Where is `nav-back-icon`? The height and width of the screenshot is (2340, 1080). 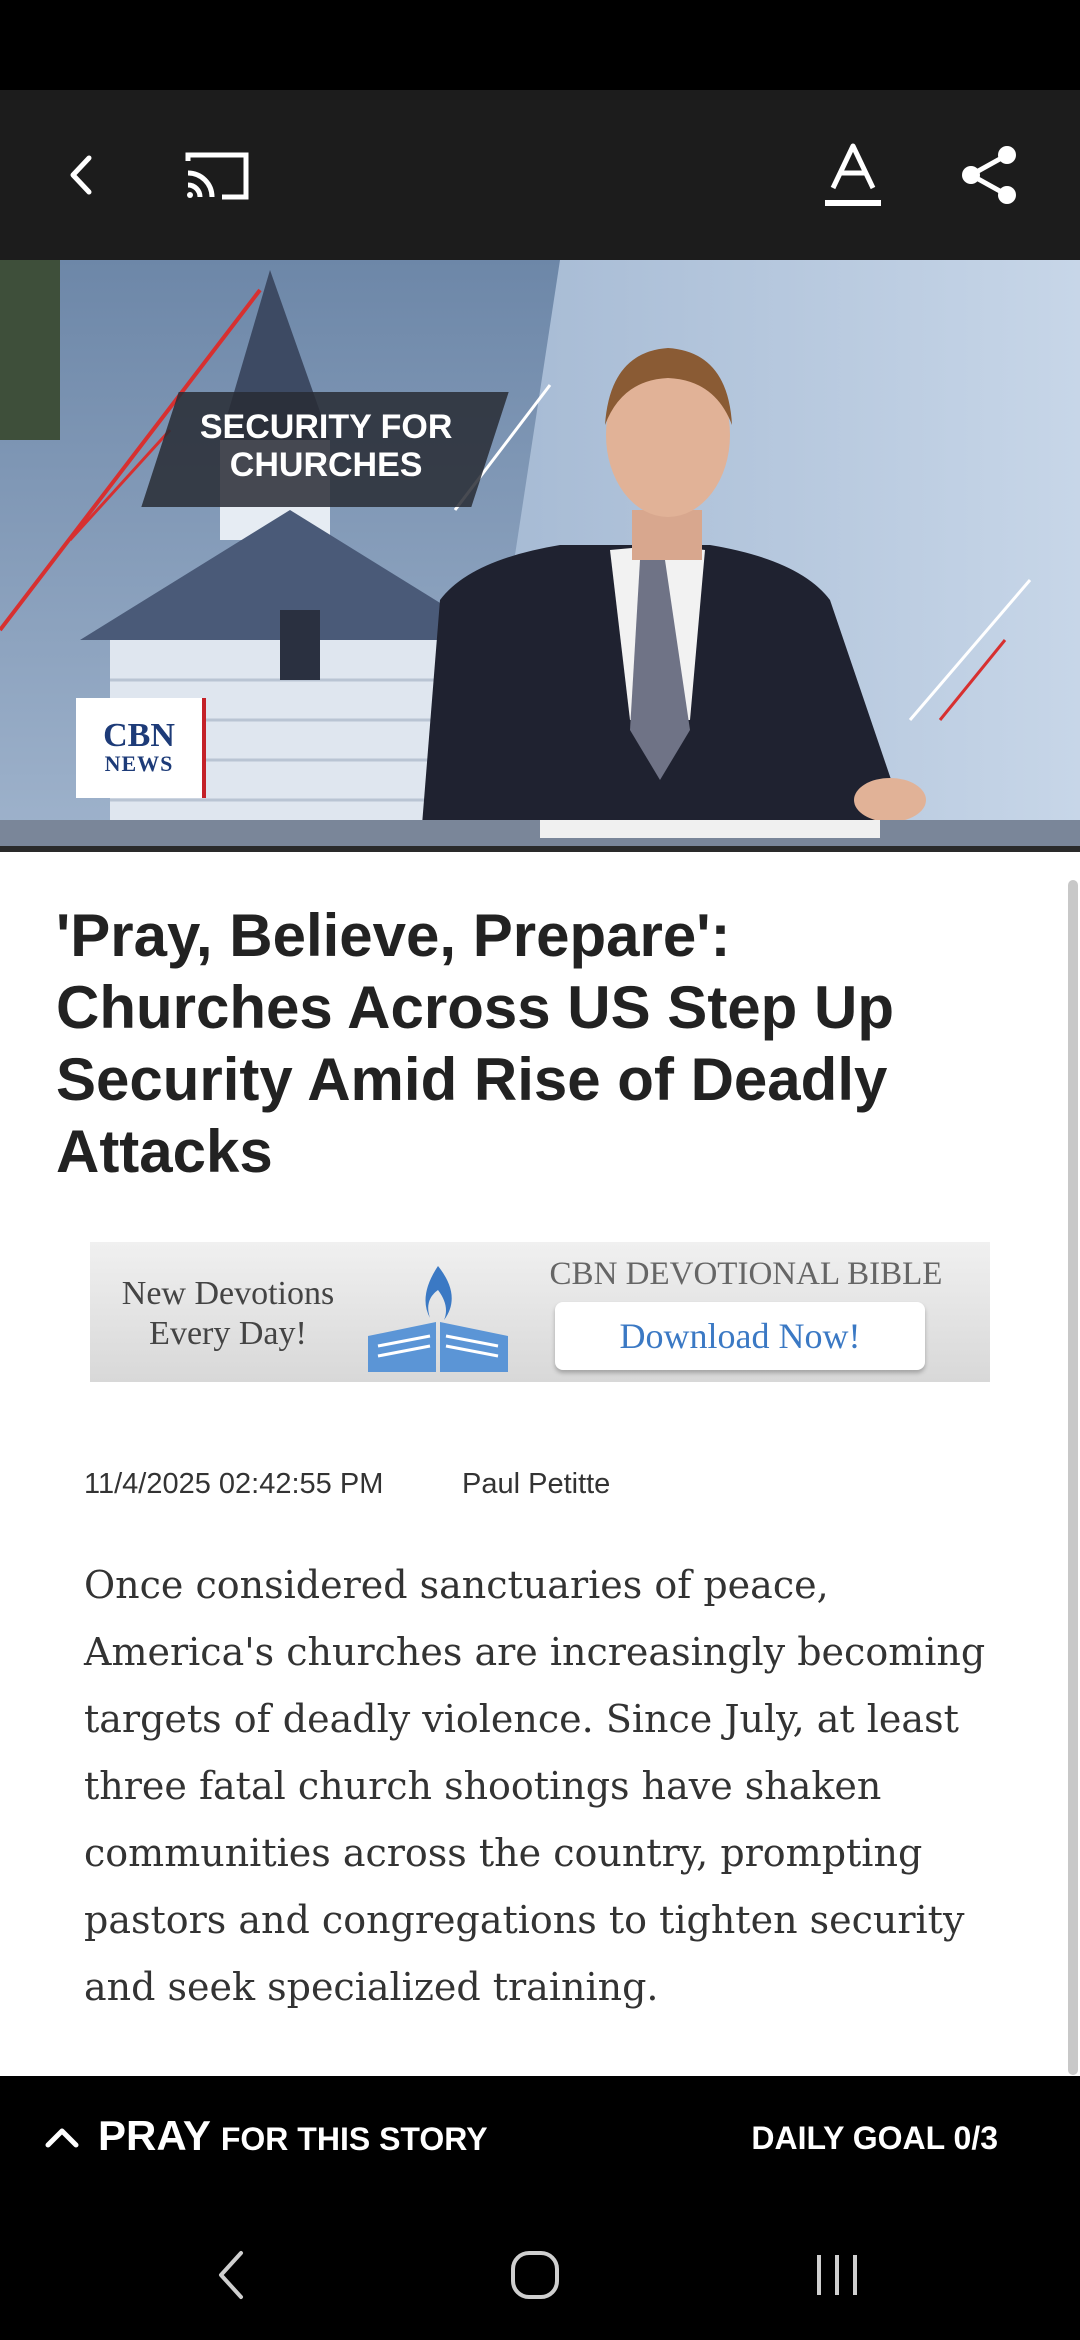
nav-back-icon is located at coordinates (231, 2275).